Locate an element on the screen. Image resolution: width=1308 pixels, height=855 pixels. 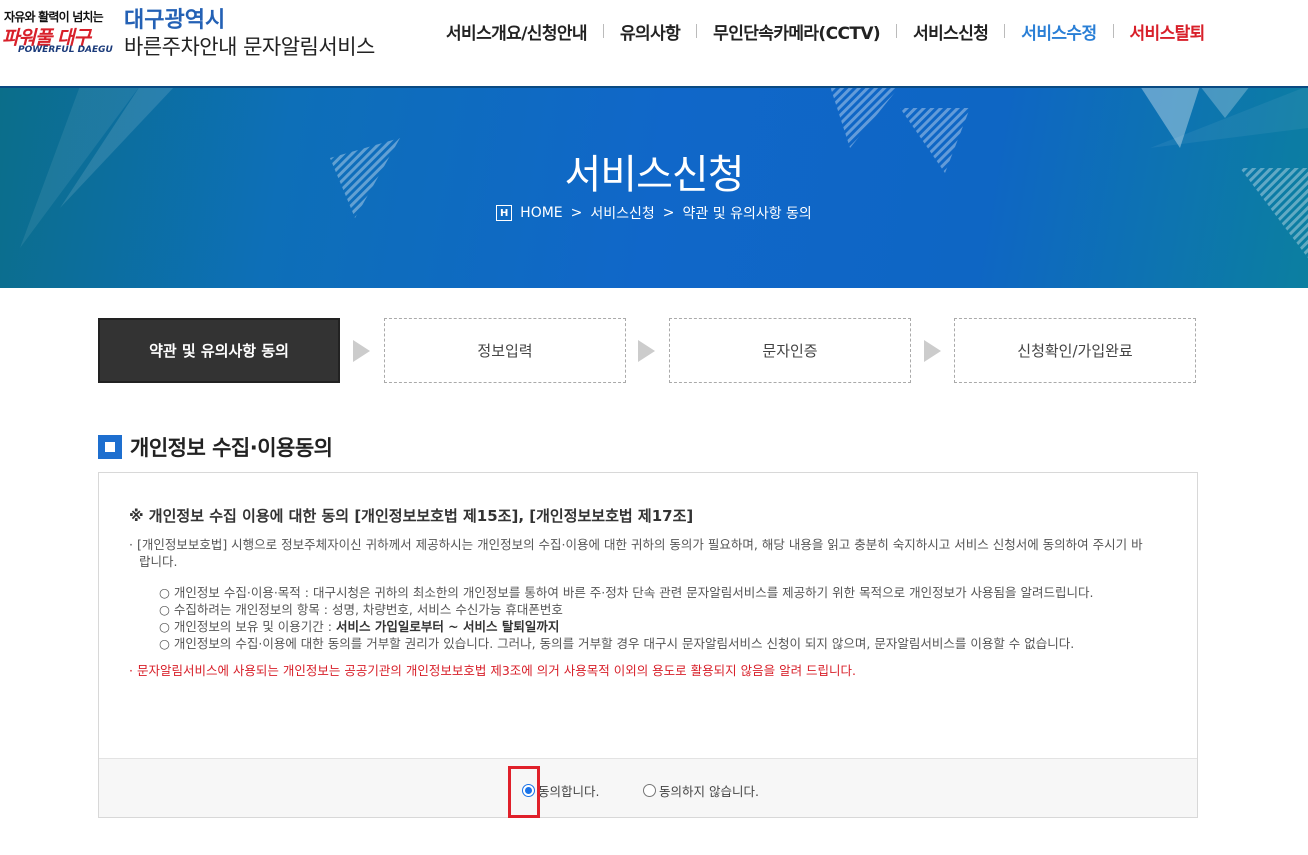
disagree-option: 동의하지 않습니다. is located at coordinates (701, 790).